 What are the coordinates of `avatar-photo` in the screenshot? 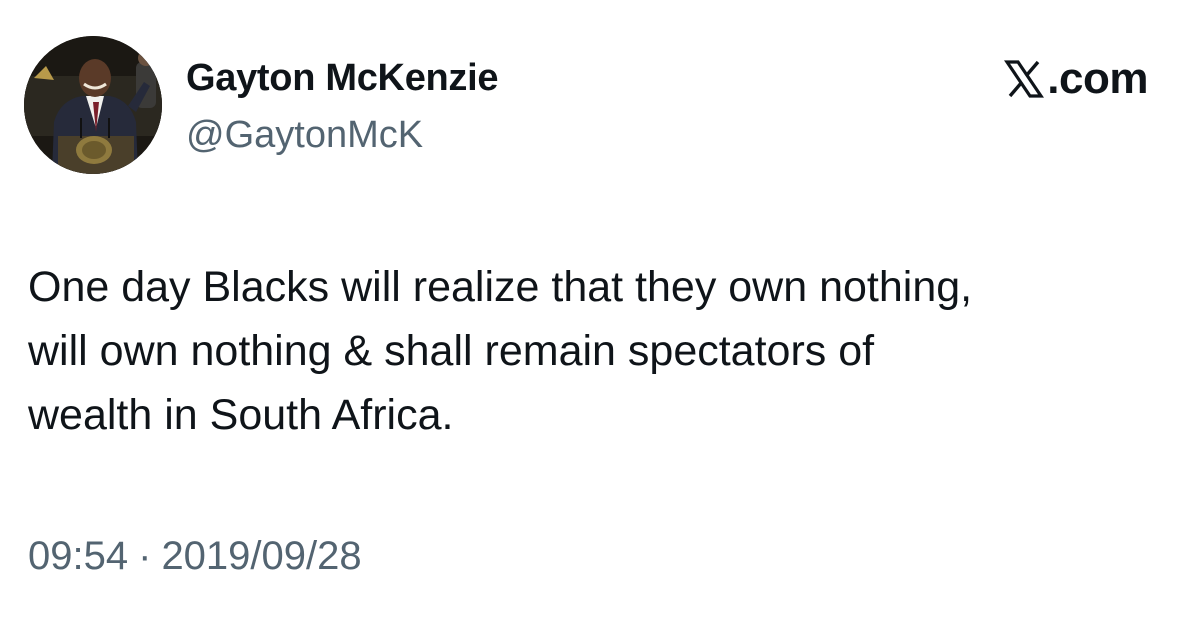 It's located at (93, 105).